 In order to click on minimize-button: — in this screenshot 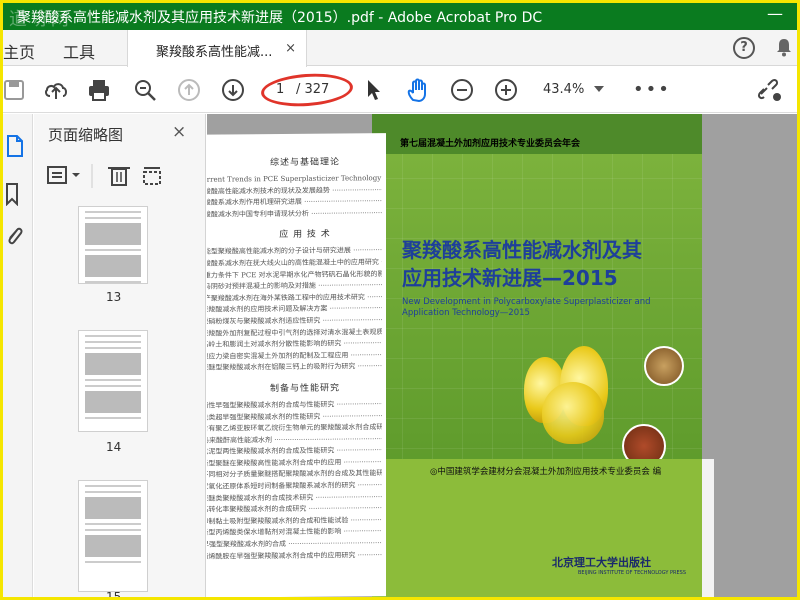, I will do `click(775, 13)`.